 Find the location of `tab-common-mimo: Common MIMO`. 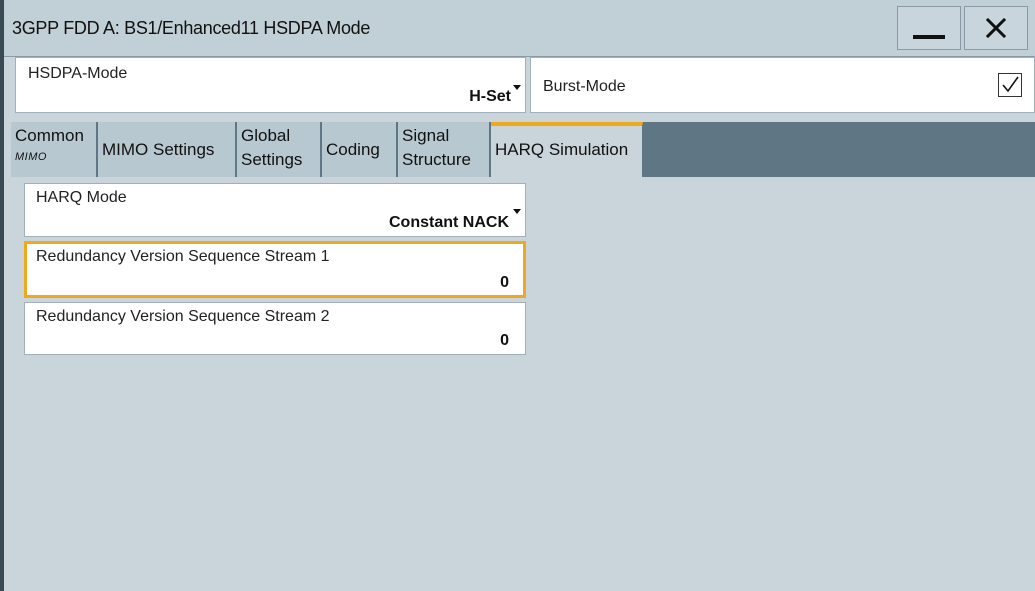

tab-common-mimo: Common MIMO is located at coordinates (54, 149).